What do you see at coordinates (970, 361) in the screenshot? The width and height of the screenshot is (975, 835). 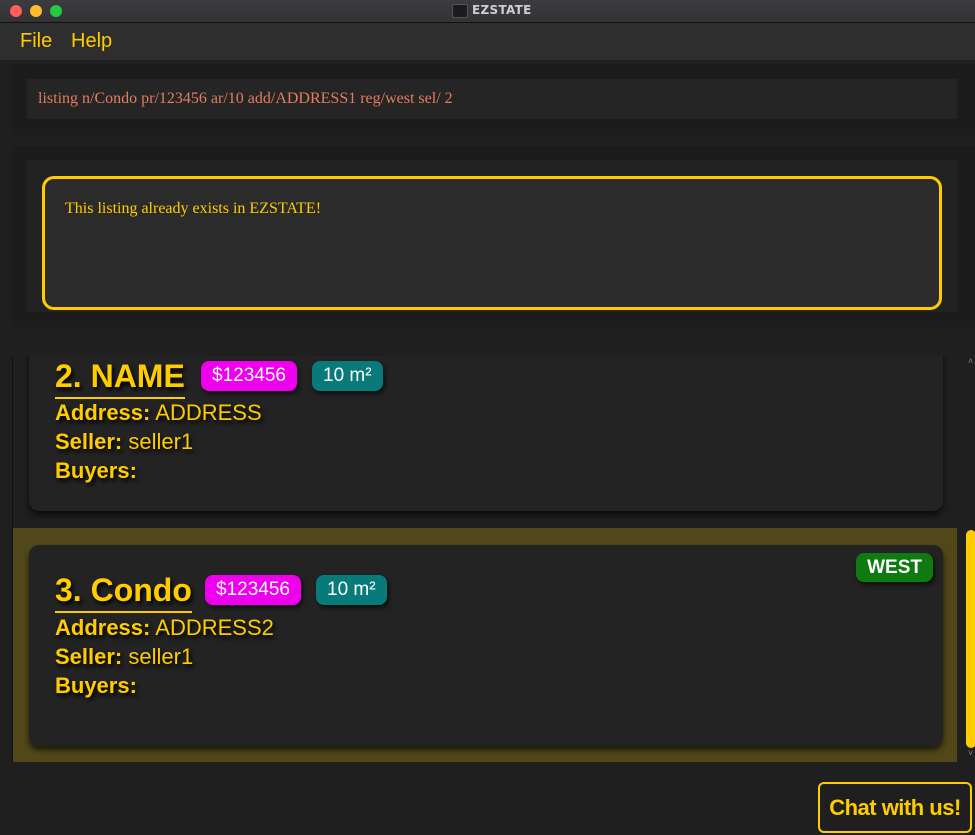 I see `scroll-up-arrow-icon: ˄` at bounding box center [970, 361].